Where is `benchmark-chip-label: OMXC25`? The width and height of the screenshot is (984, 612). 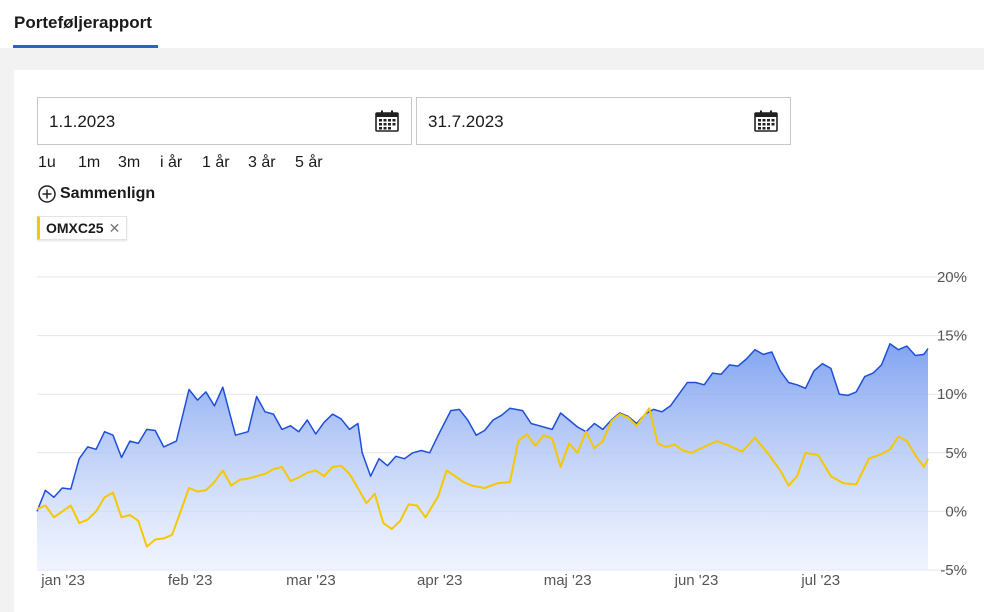
benchmark-chip-label: OMXC25 is located at coordinates (75, 228).